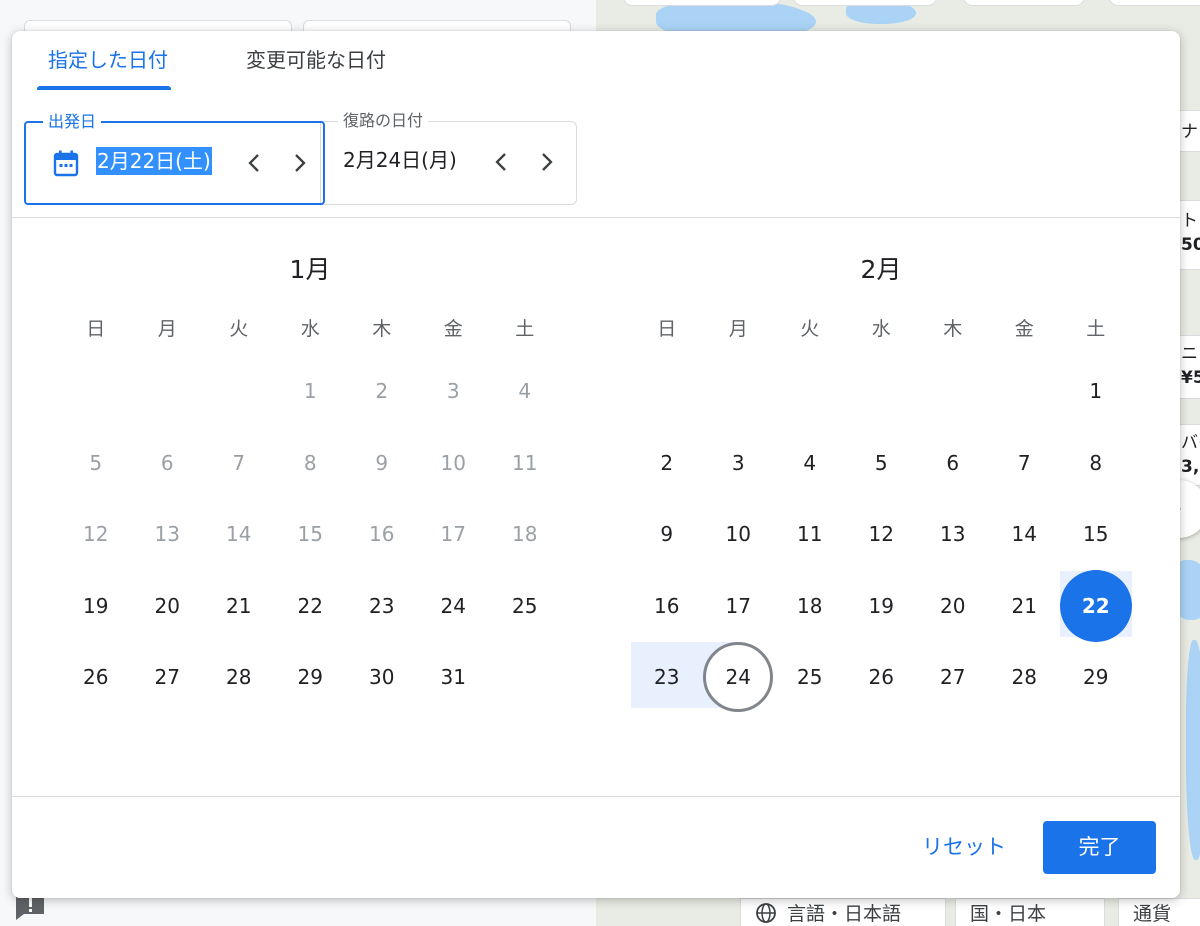  I want to click on language-button: 言語・日本語, so click(843, 912).